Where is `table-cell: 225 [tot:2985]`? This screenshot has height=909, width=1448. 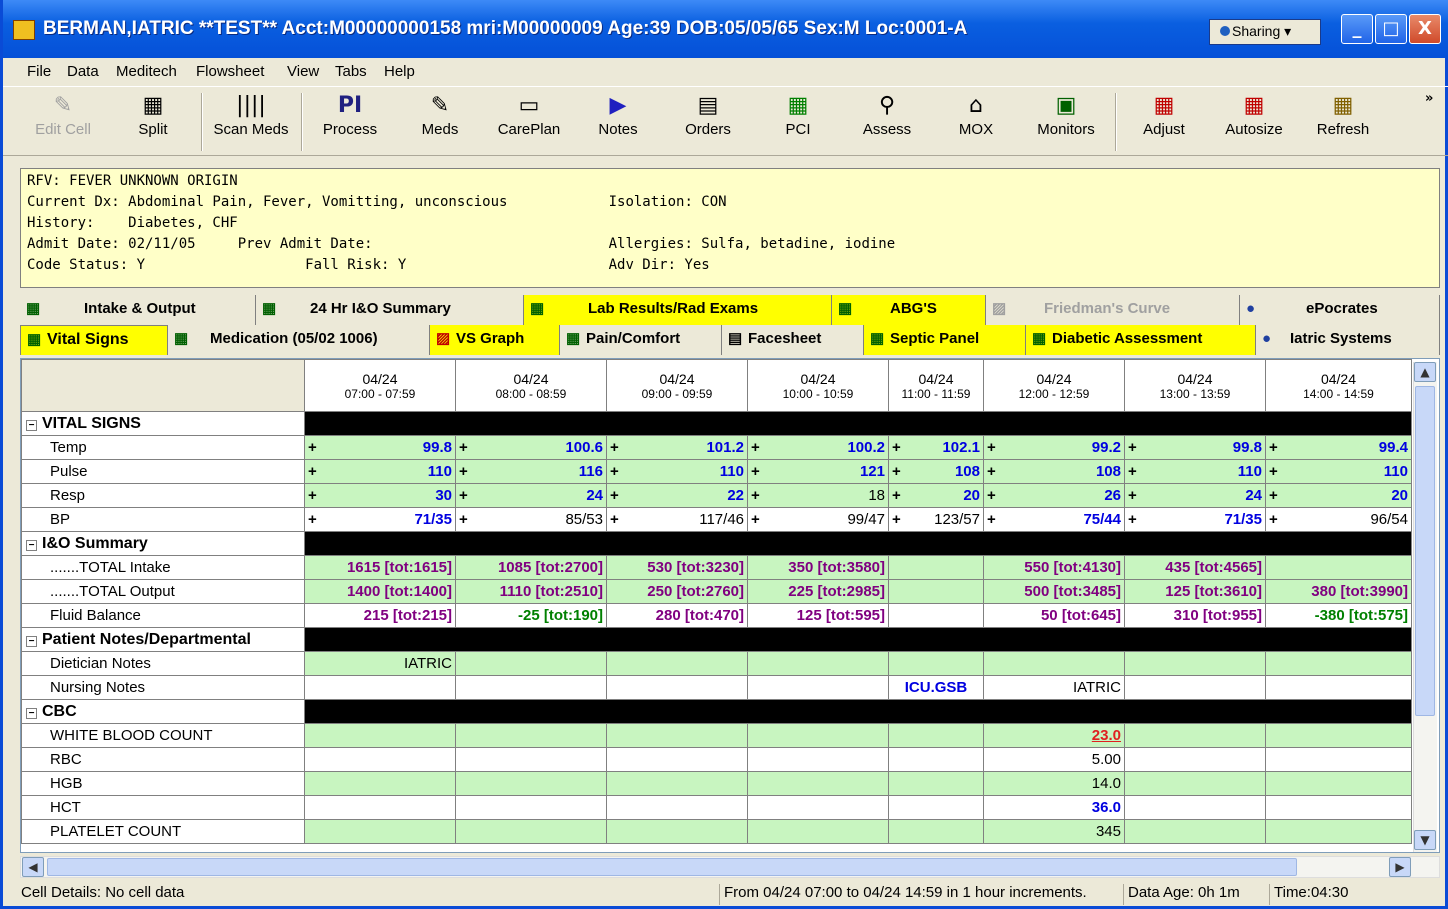 table-cell: 225 [tot:2985] is located at coordinates (818, 591).